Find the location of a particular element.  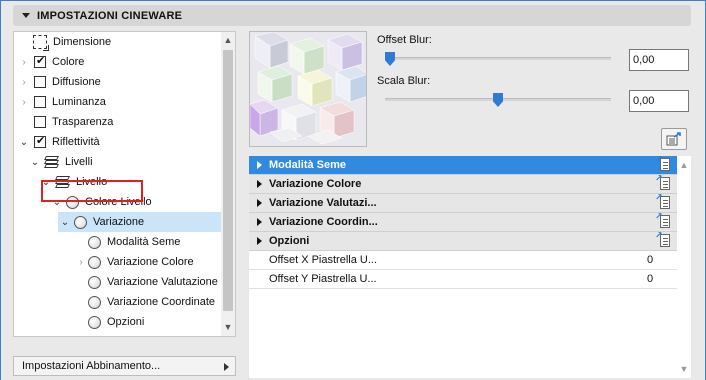

tree-item-diffusione: › Diffusione is located at coordinates (60, 82).